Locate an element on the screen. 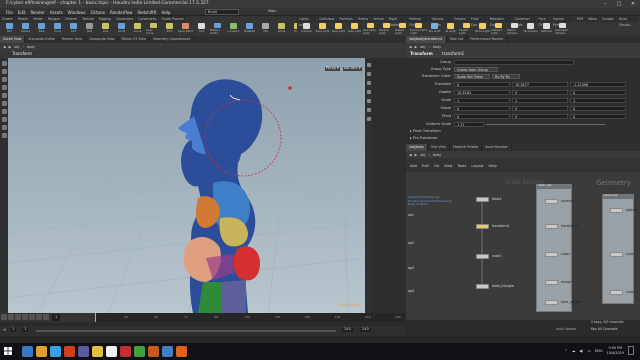 The height and width of the screenshot is (360, 640). path-body: body is located at coordinates (437, 47).